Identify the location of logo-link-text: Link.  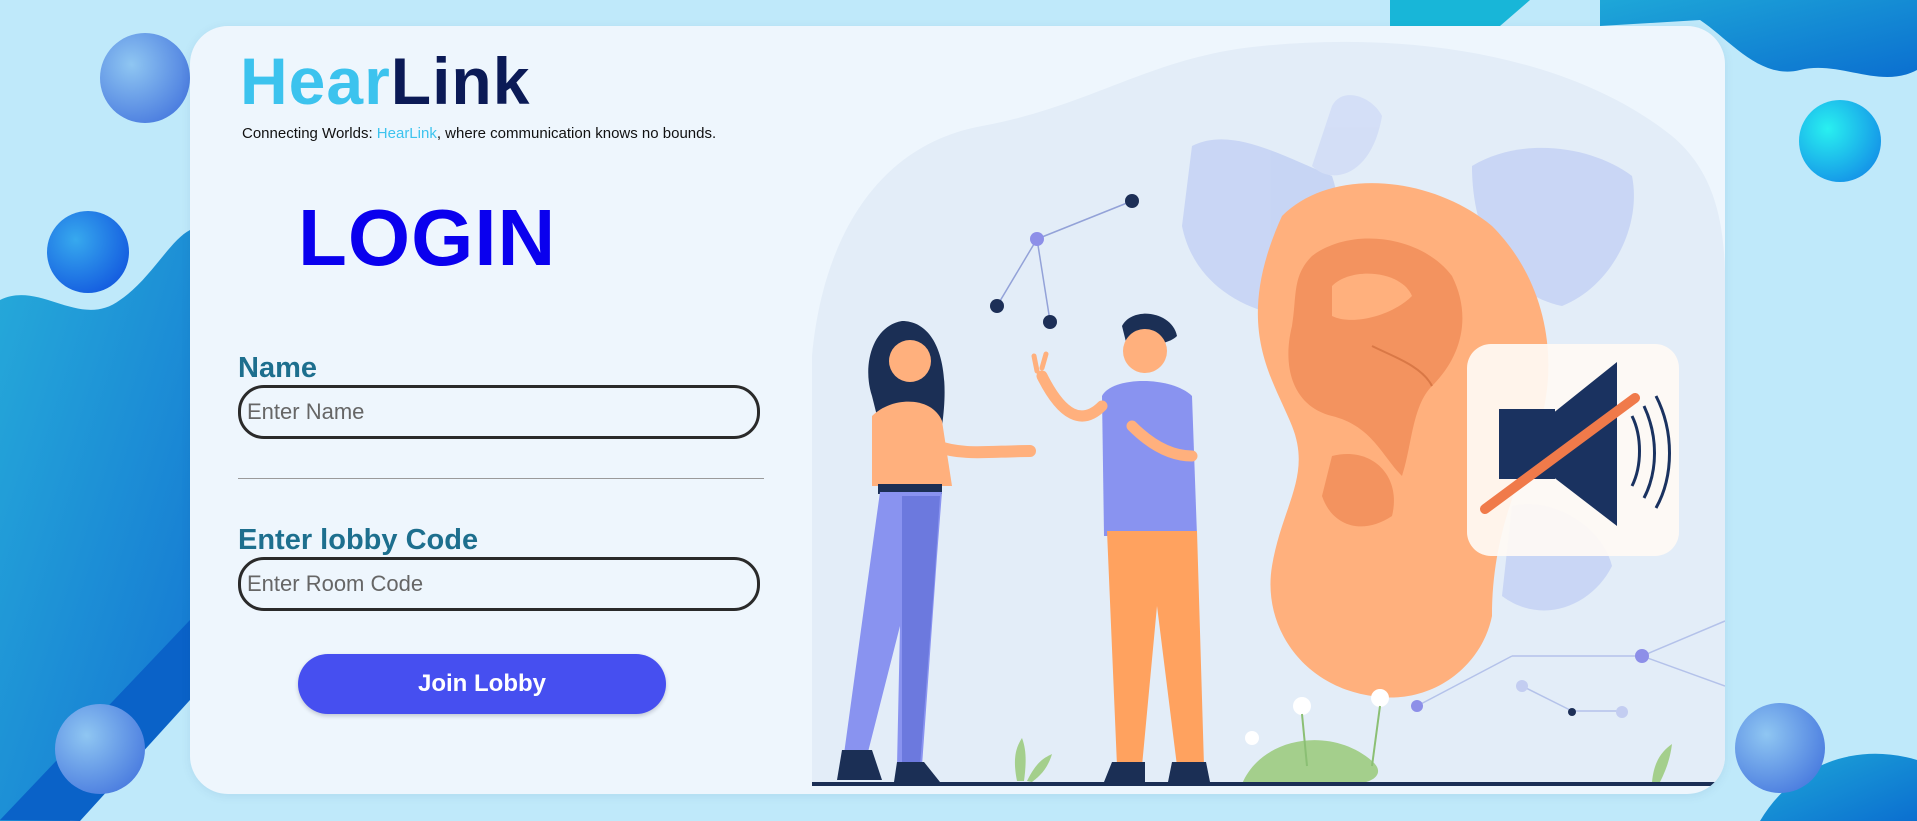
(460, 81).